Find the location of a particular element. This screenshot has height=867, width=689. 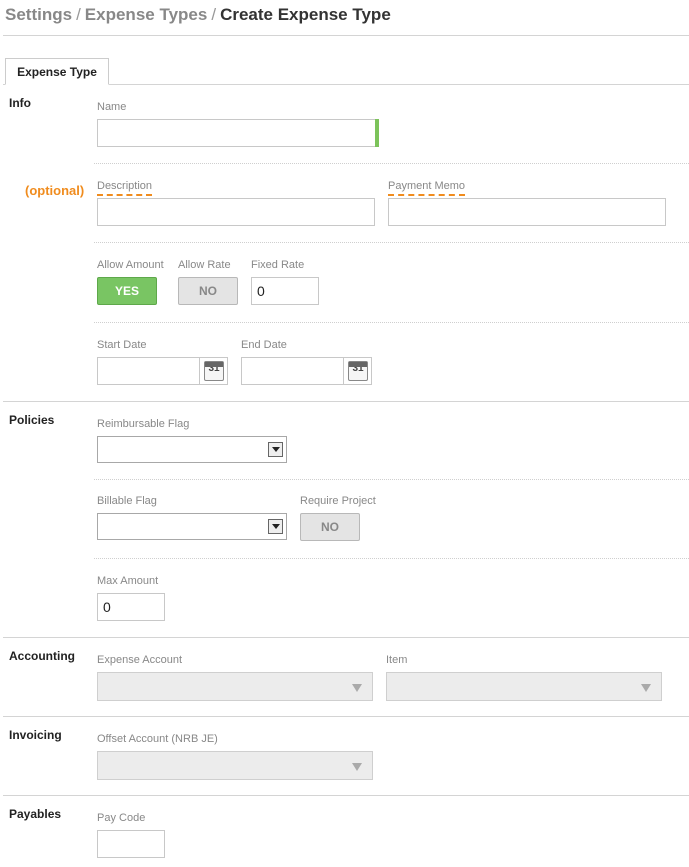

offset-account-label: Offset Account (NRB JE) is located at coordinates (157, 739).